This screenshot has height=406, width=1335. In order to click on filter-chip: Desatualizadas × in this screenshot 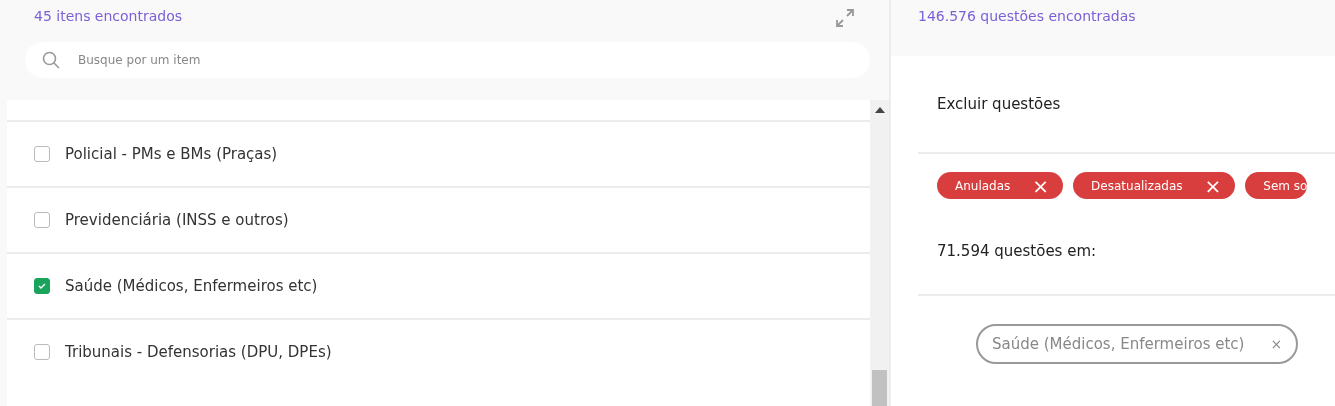, I will do `click(1154, 185)`.